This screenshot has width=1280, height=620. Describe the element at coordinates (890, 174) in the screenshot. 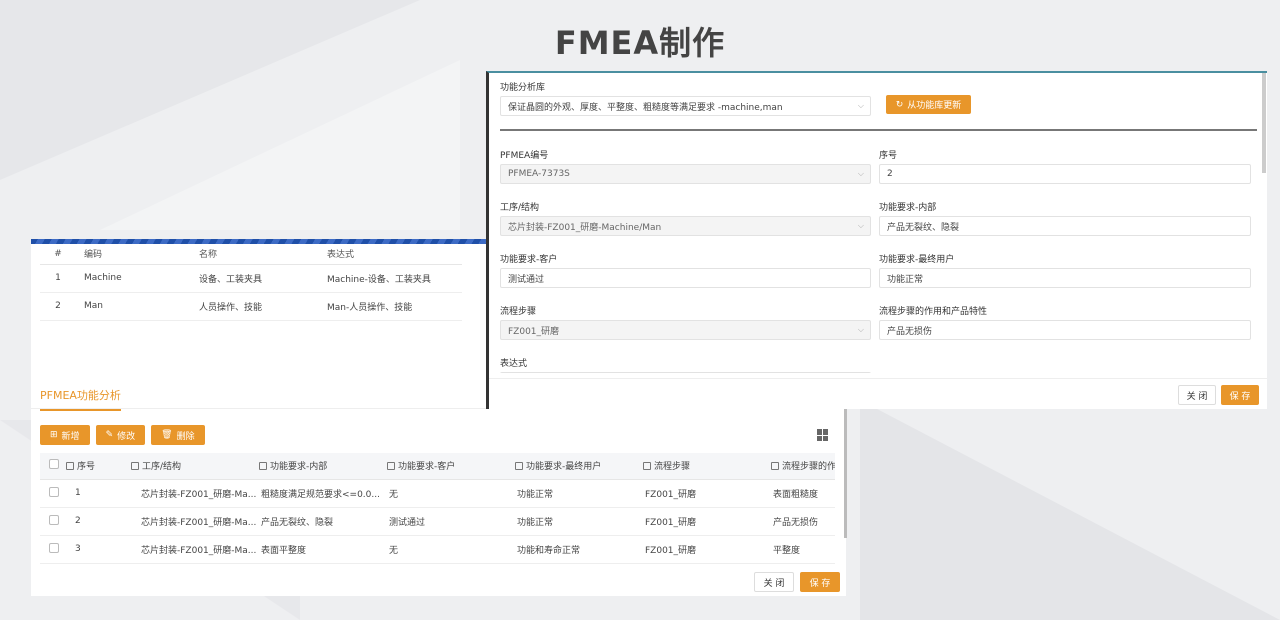

I see `seq-value: 2` at that location.